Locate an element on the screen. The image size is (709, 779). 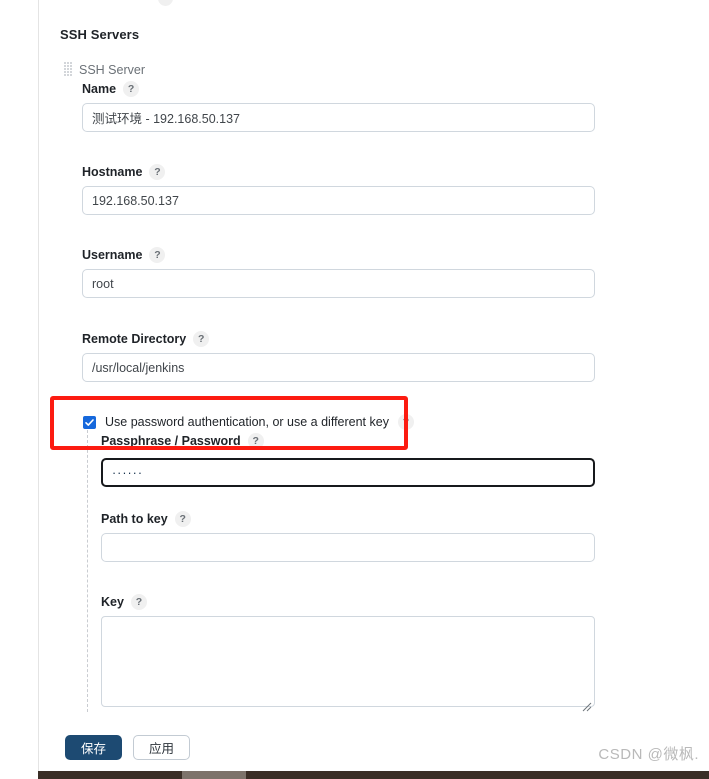
field-passphrase: Passphrase / Password ? is located at coordinates (348, 460).